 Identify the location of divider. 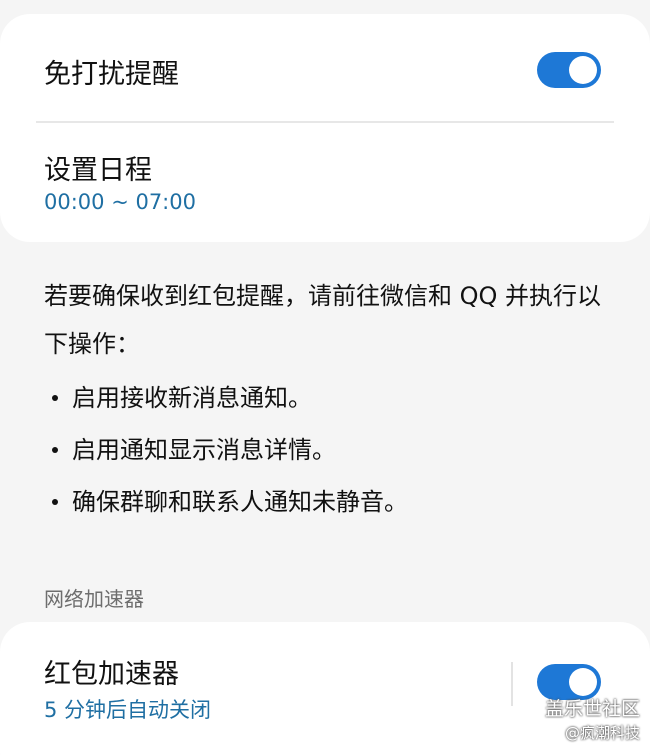
(325, 122).